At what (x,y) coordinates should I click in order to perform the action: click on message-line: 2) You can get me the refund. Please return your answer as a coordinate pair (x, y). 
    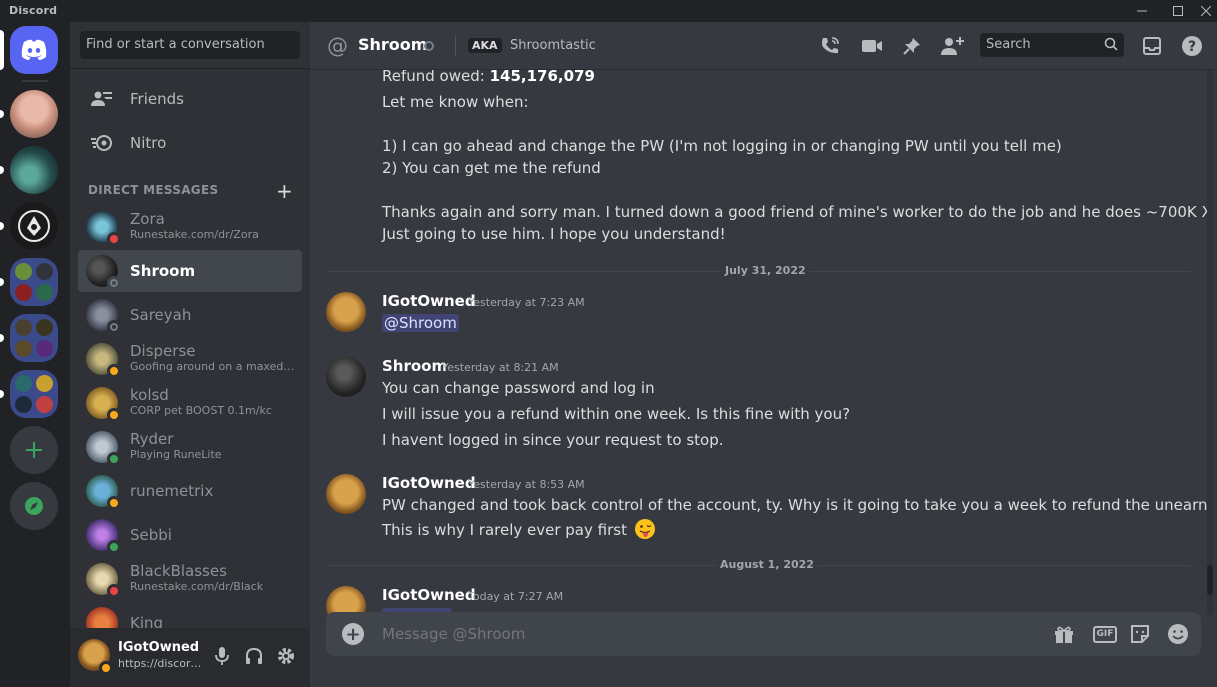
    Looking at the image, I should click on (491, 168).